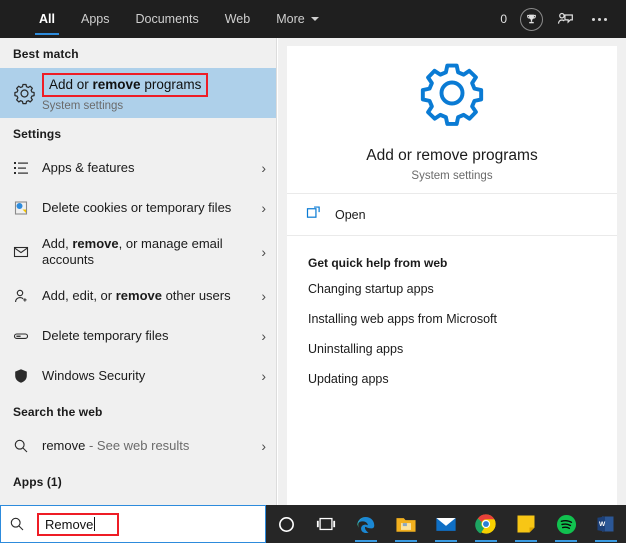 This screenshot has width=626, height=543. Describe the element at coordinates (116, 84) in the screenshot. I see `best-match-title-bold: remove` at that location.